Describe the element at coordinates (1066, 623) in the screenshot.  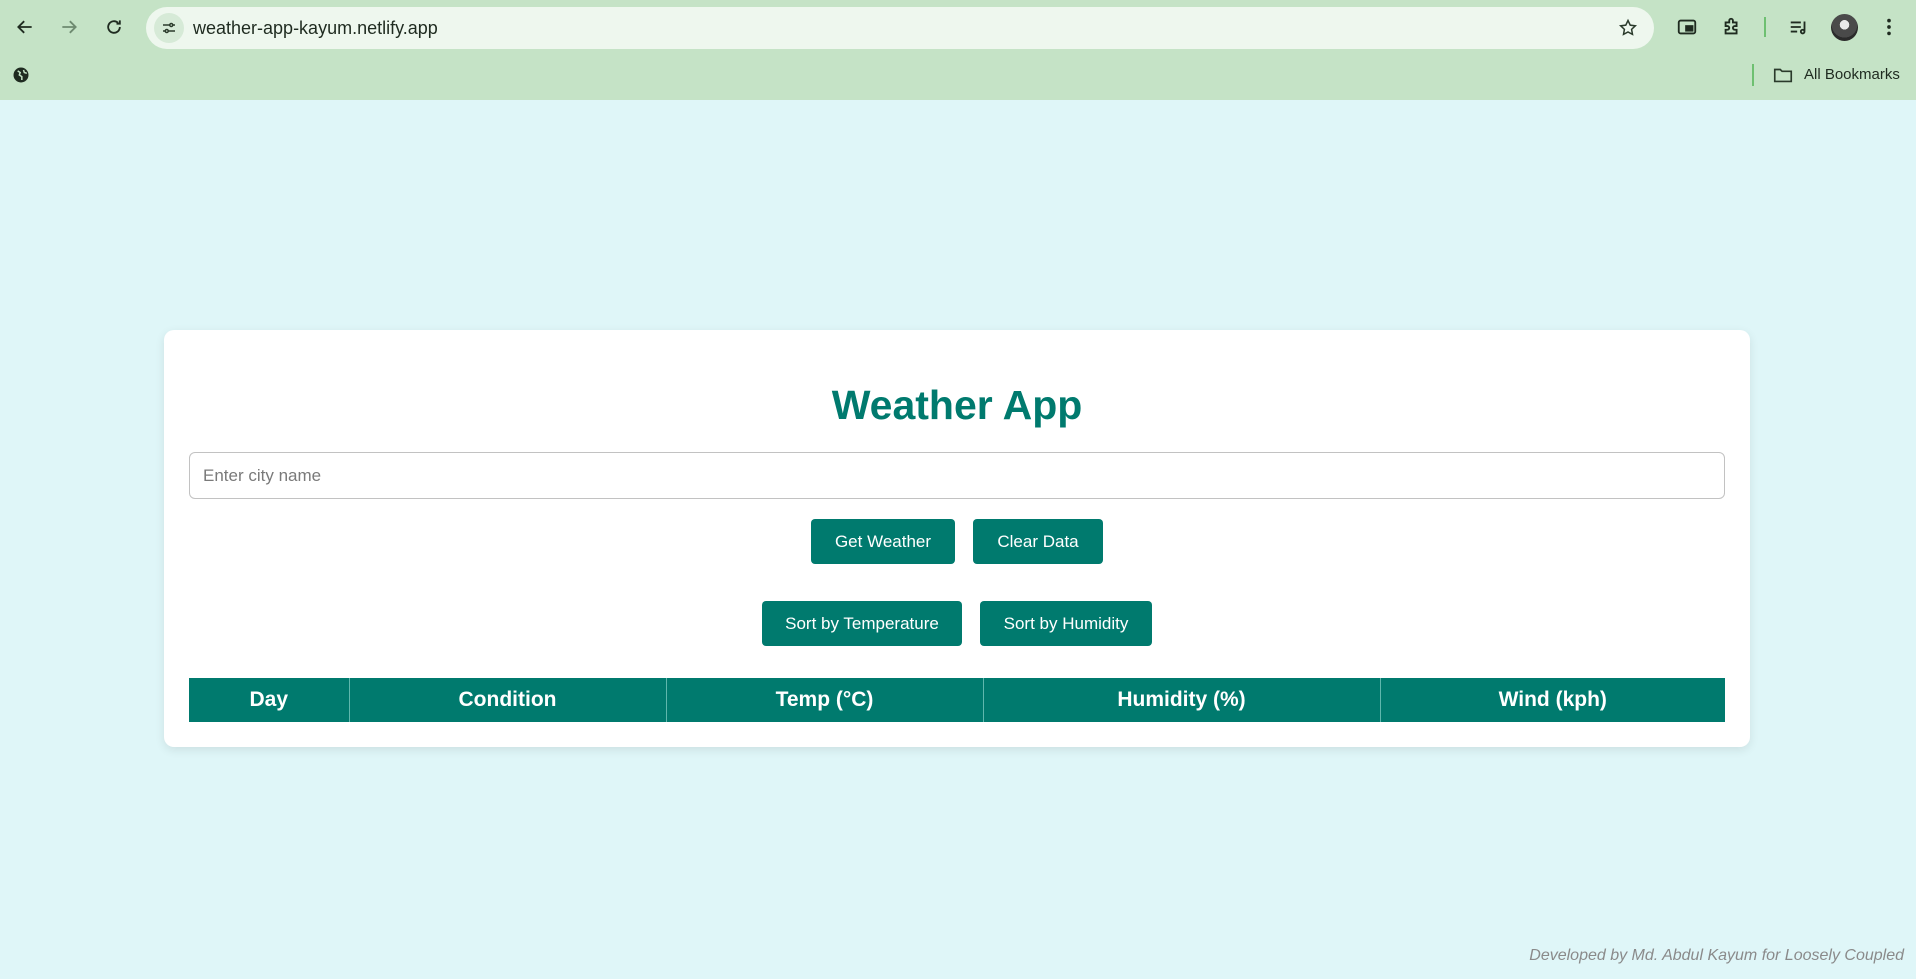
I see `sort-humidity-button: Sort by Humidity` at that location.